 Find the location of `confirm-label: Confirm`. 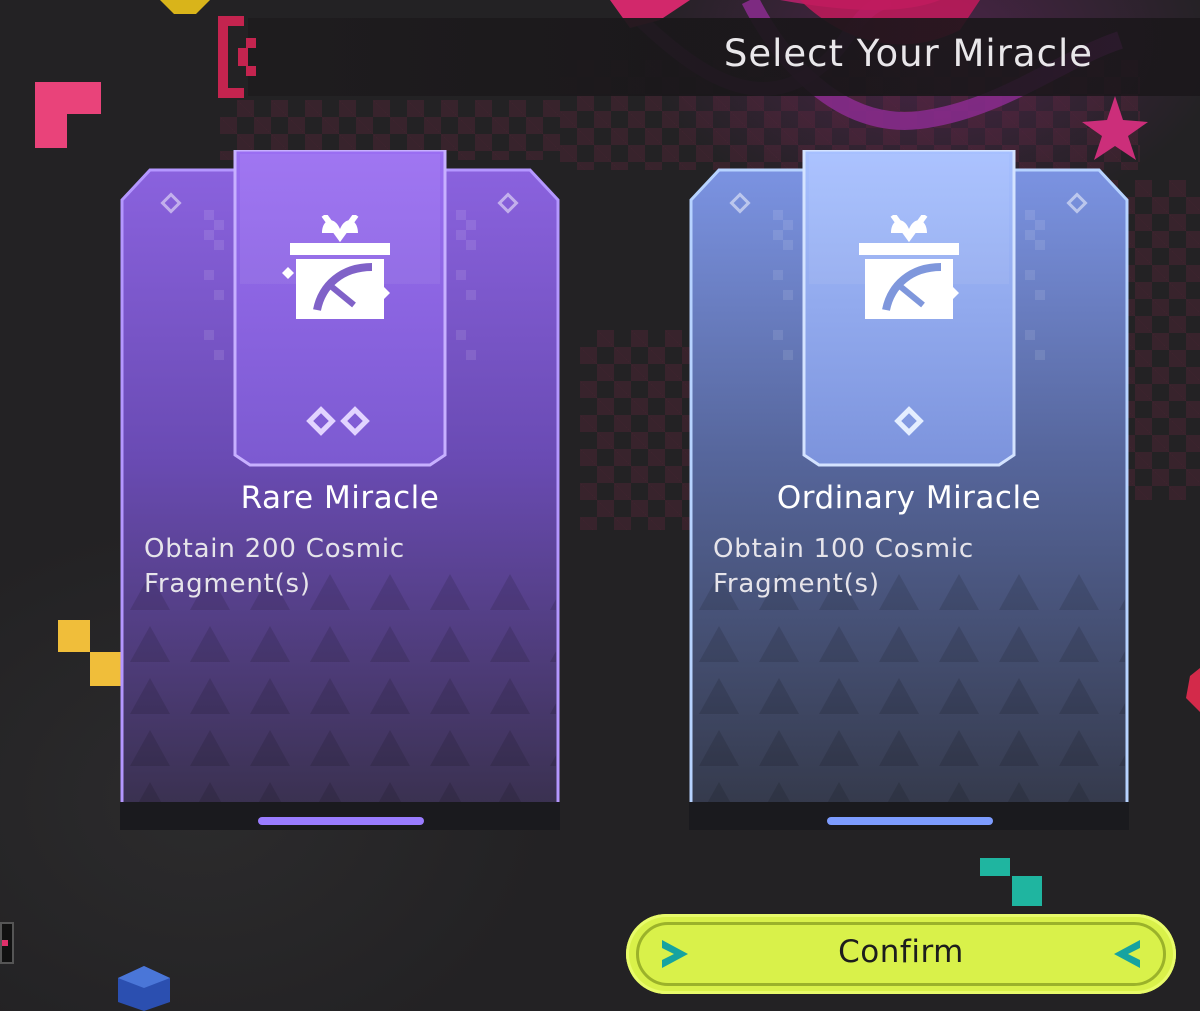

confirm-label: Confirm is located at coordinates (901, 952).